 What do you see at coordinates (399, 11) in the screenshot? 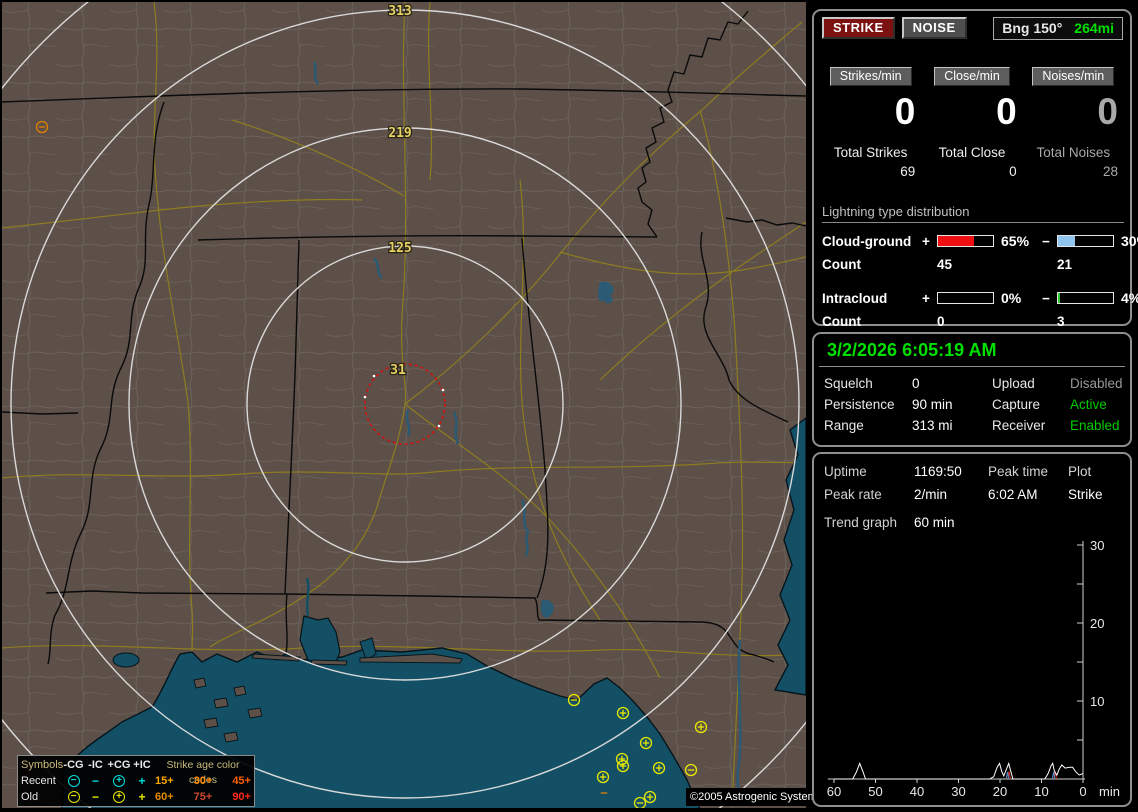
I see `svg-text: 313` at bounding box center [399, 11].